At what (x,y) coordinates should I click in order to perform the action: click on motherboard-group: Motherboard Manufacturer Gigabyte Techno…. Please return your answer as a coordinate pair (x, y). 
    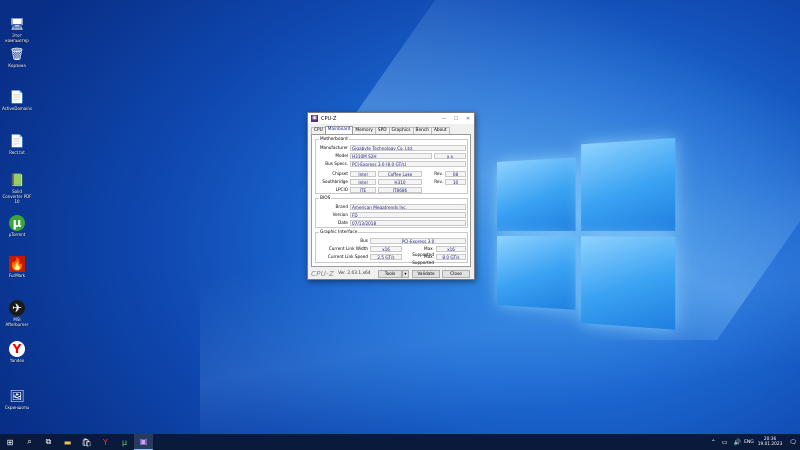
    Looking at the image, I should click on (391, 166).